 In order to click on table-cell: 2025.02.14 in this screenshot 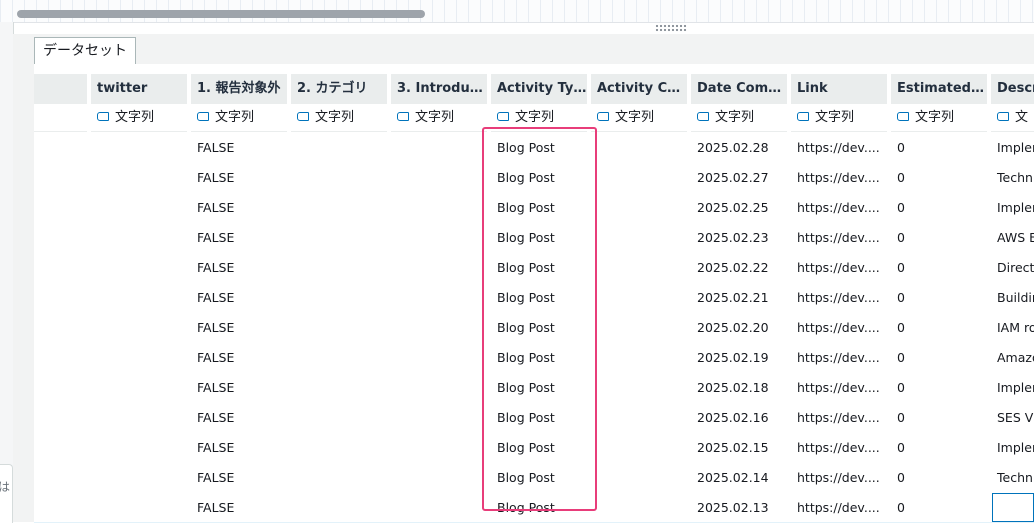, I will do `click(739, 478)`.